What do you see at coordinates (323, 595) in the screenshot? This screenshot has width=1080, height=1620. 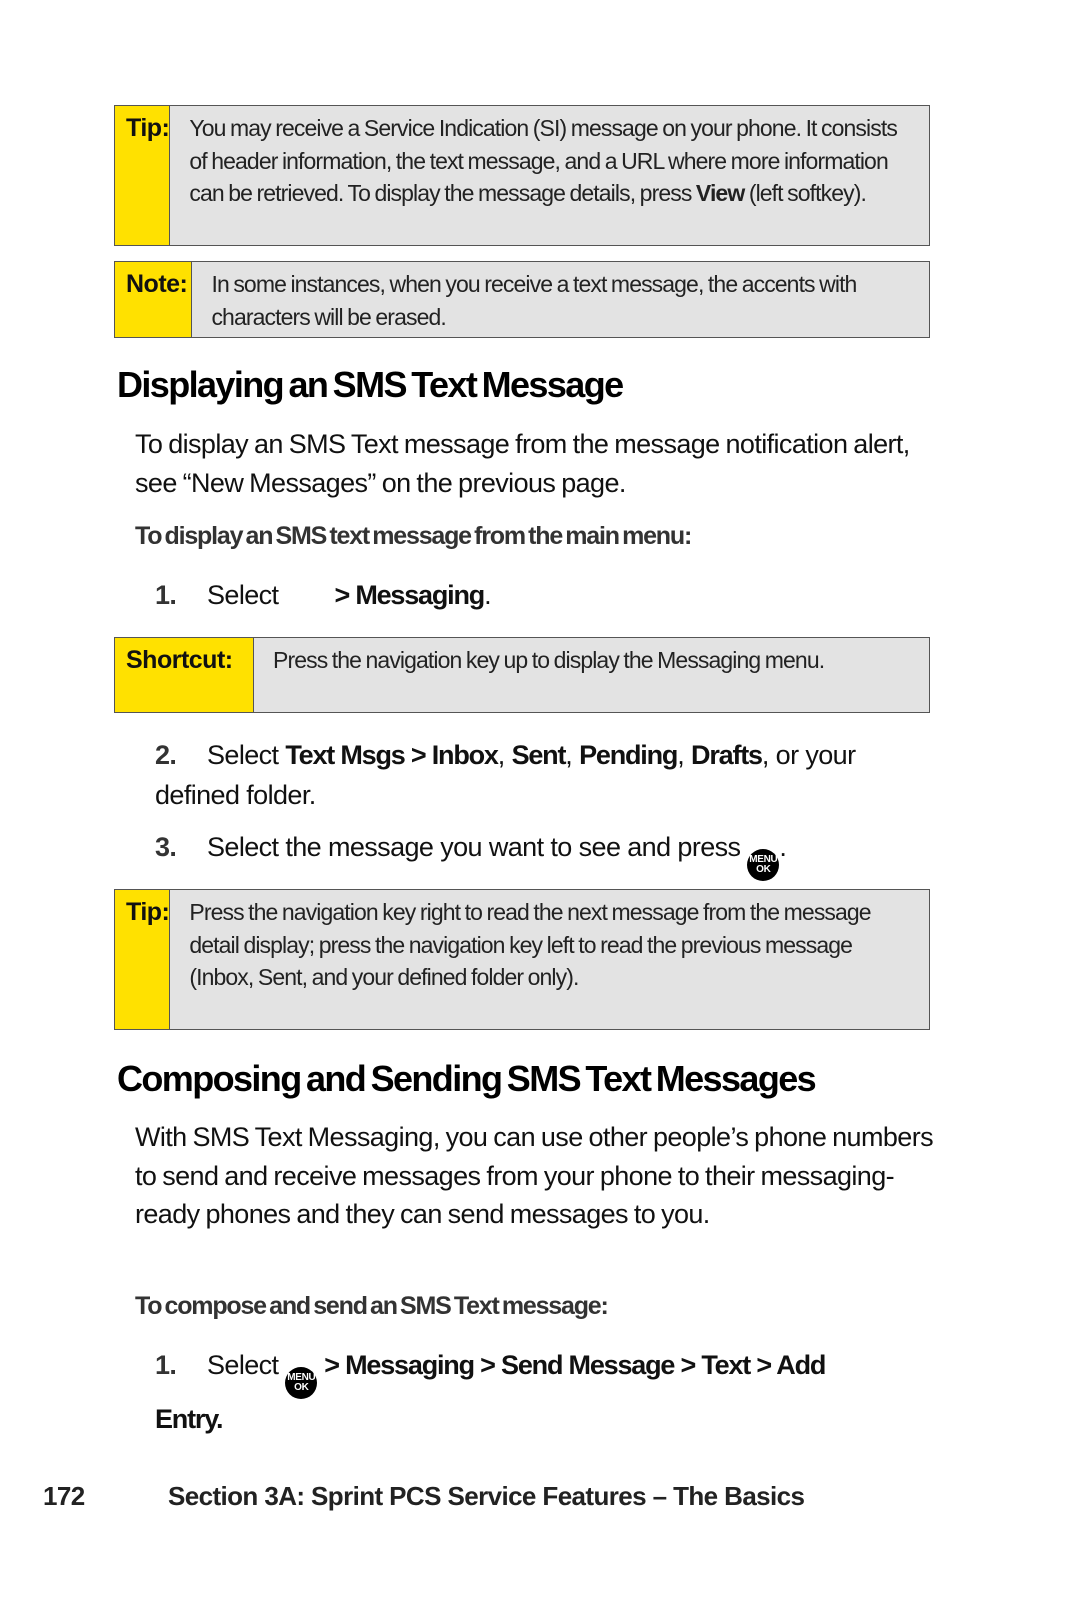 I see `step-1: 1. Select > Messaging.` at bounding box center [323, 595].